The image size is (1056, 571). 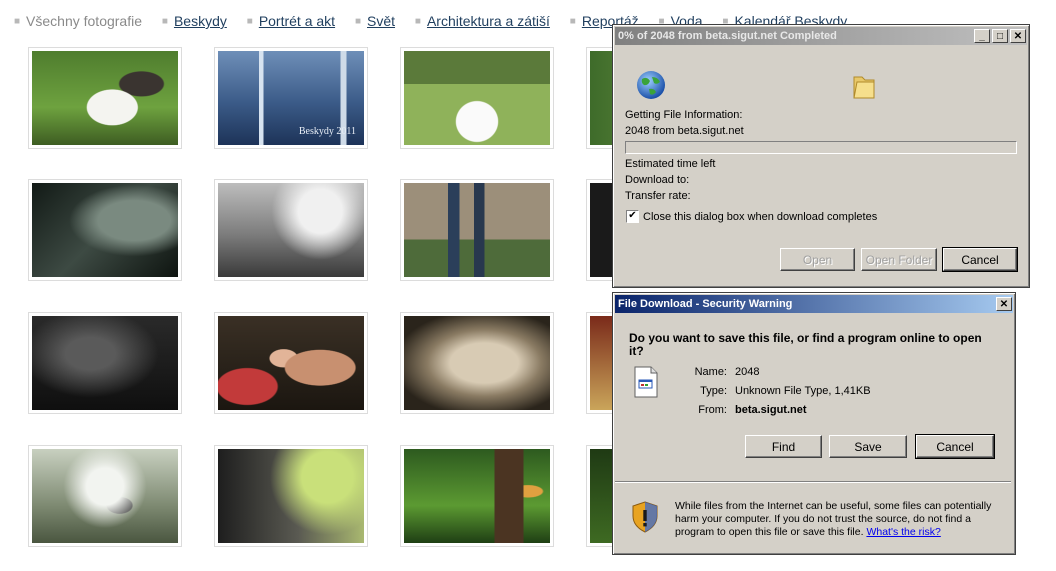 I want to click on photo-thumbnail: Beskydy 2011, so click(x=291, y=98).